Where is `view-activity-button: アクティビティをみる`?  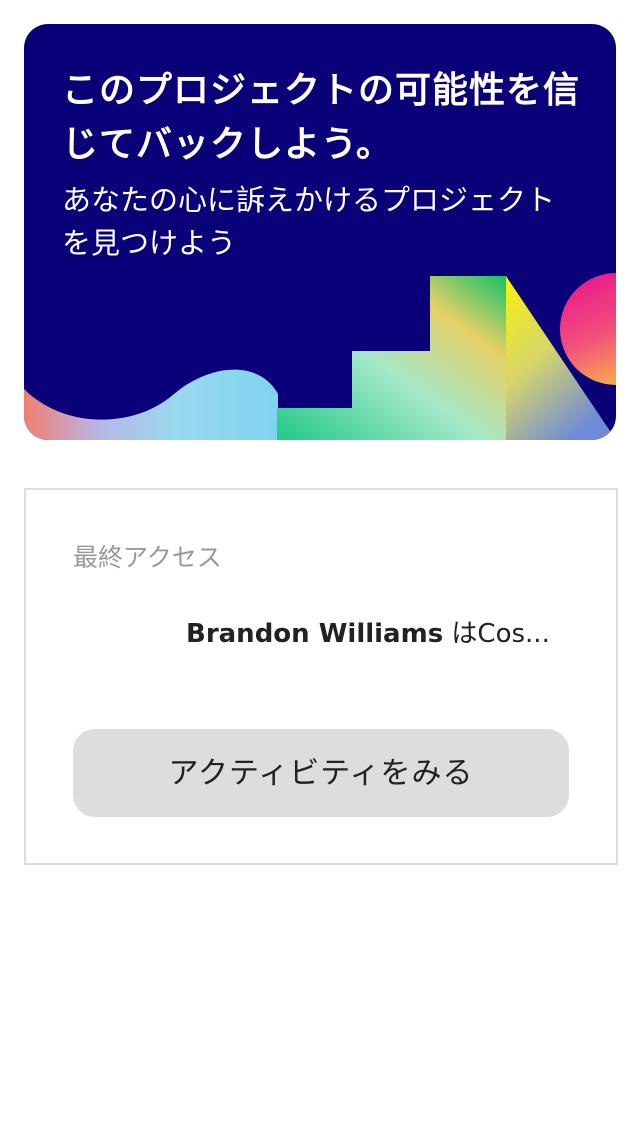
view-activity-button: アクティビティをみる is located at coordinates (321, 773).